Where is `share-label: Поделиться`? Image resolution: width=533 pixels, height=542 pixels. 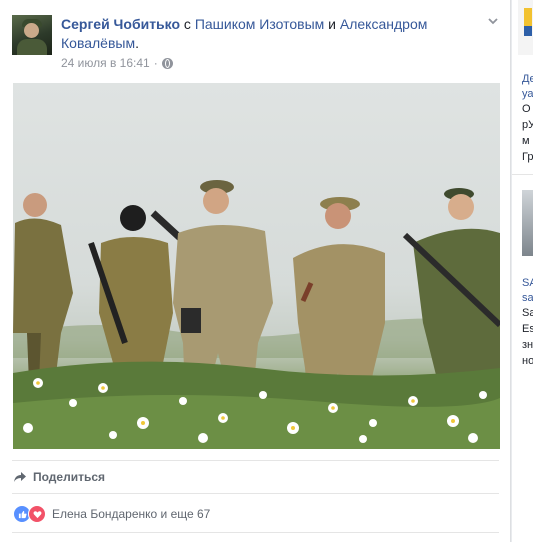
share-label: Поделиться is located at coordinates (69, 477).